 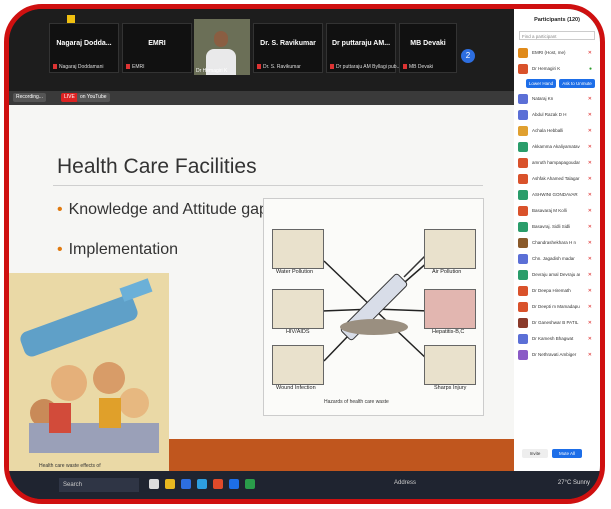 I want to click on slide-footer-band, so click(x=341, y=455).